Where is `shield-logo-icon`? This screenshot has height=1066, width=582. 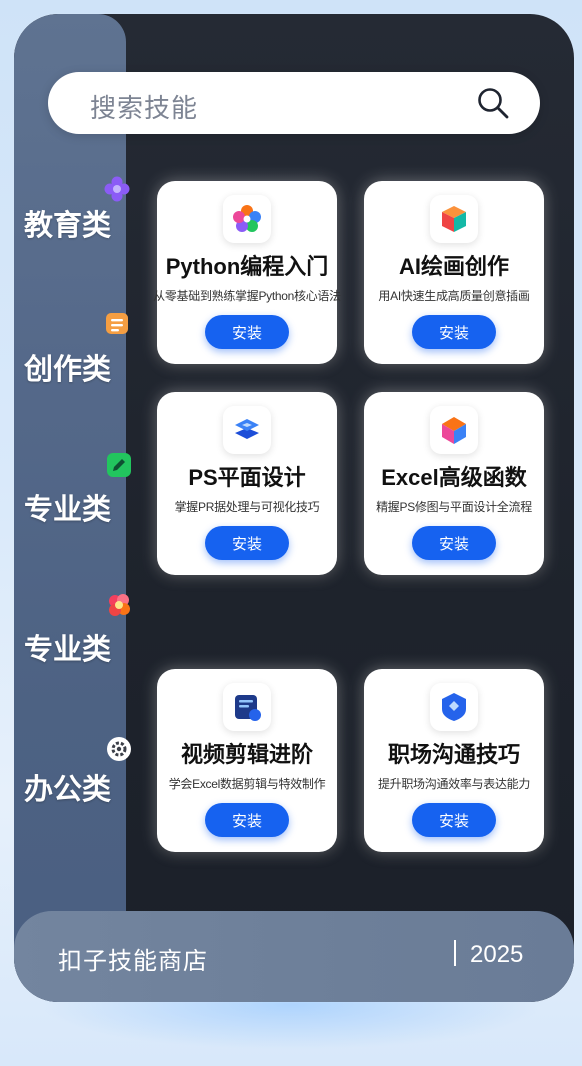 shield-logo-icon is located at coordinates (454, 707).